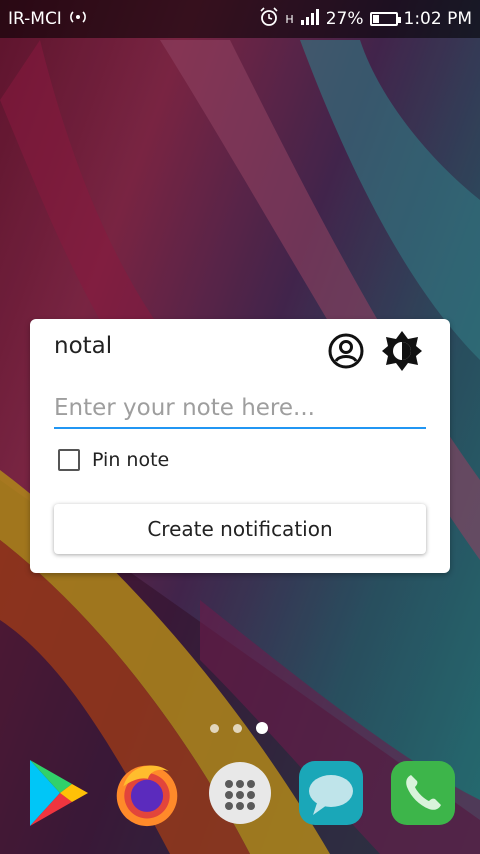 Image resolution: width=480 pixels, height=854 pixels. I want to click on app-title: notal, so click(83, 346).